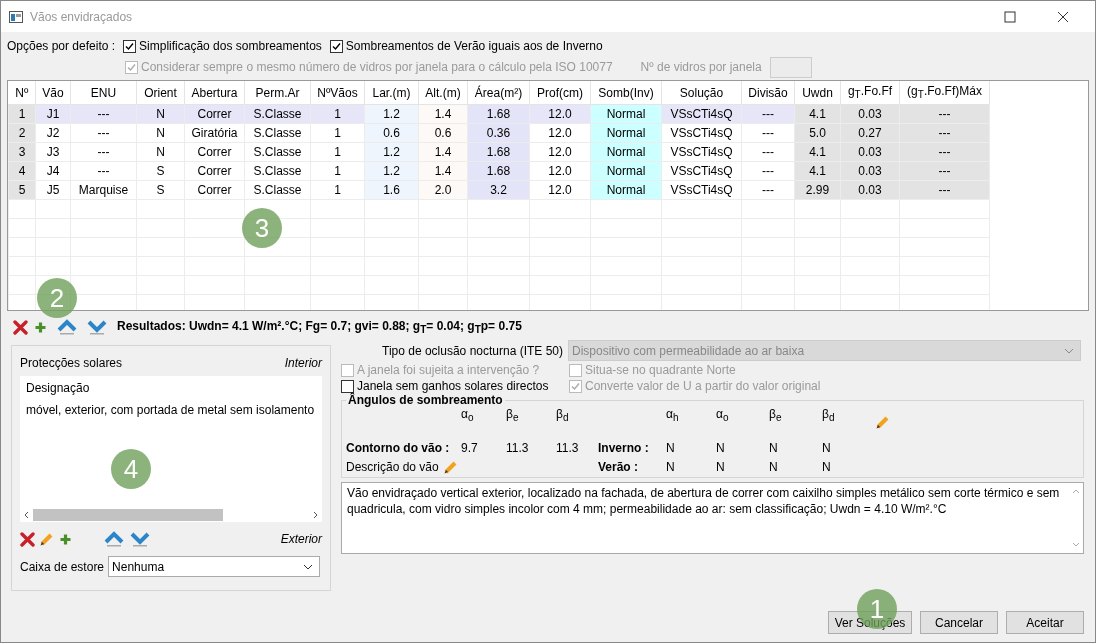 The width and height of the screenshot is (1096, 643). What do you see at coordinates (103, 93) in the screenshot?
I see `column-header: ENU` at bounding box center [103, 93].